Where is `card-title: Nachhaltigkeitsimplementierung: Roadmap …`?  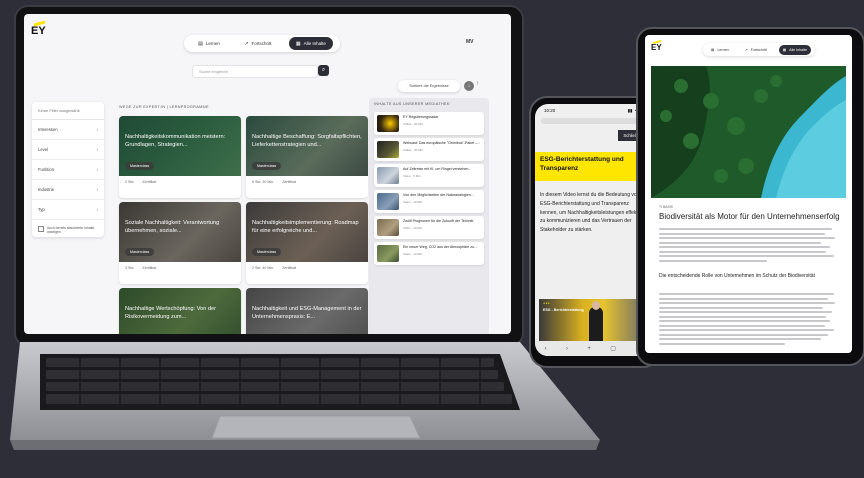
card-title: Nachhaltigkeitsimplementierung: Roadmap … is located at coordinates (305, 227).